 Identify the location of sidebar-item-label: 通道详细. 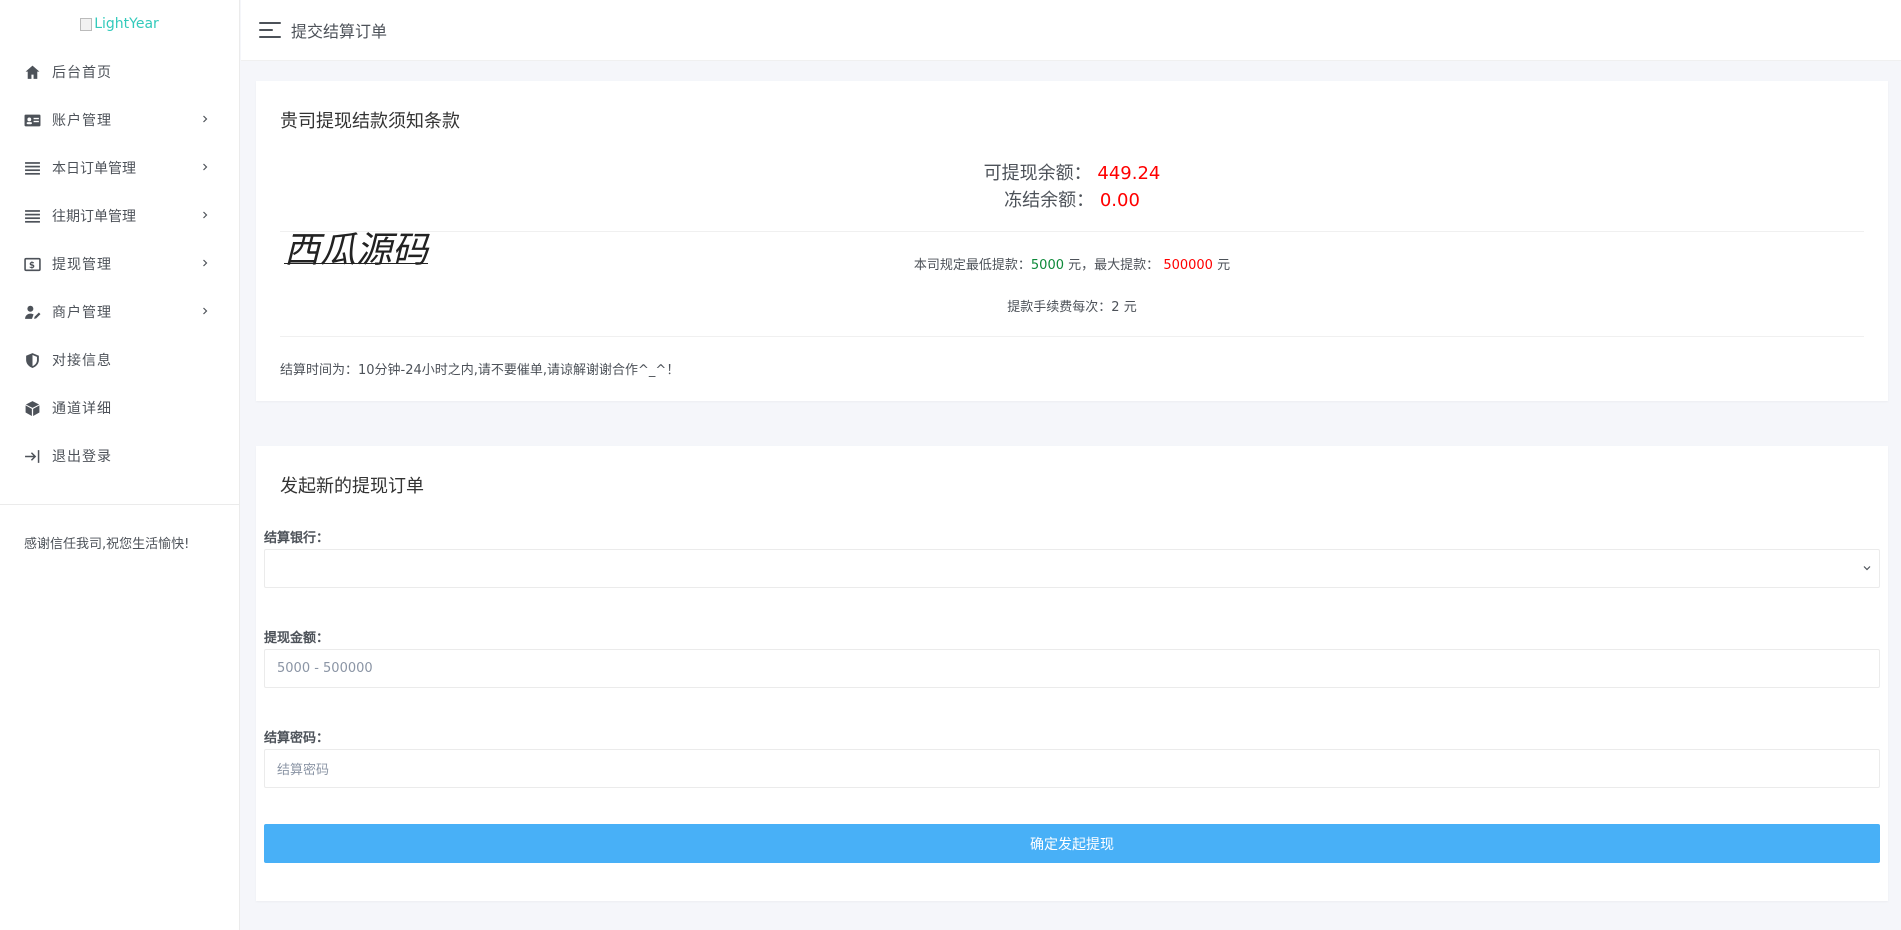
(82, 409).